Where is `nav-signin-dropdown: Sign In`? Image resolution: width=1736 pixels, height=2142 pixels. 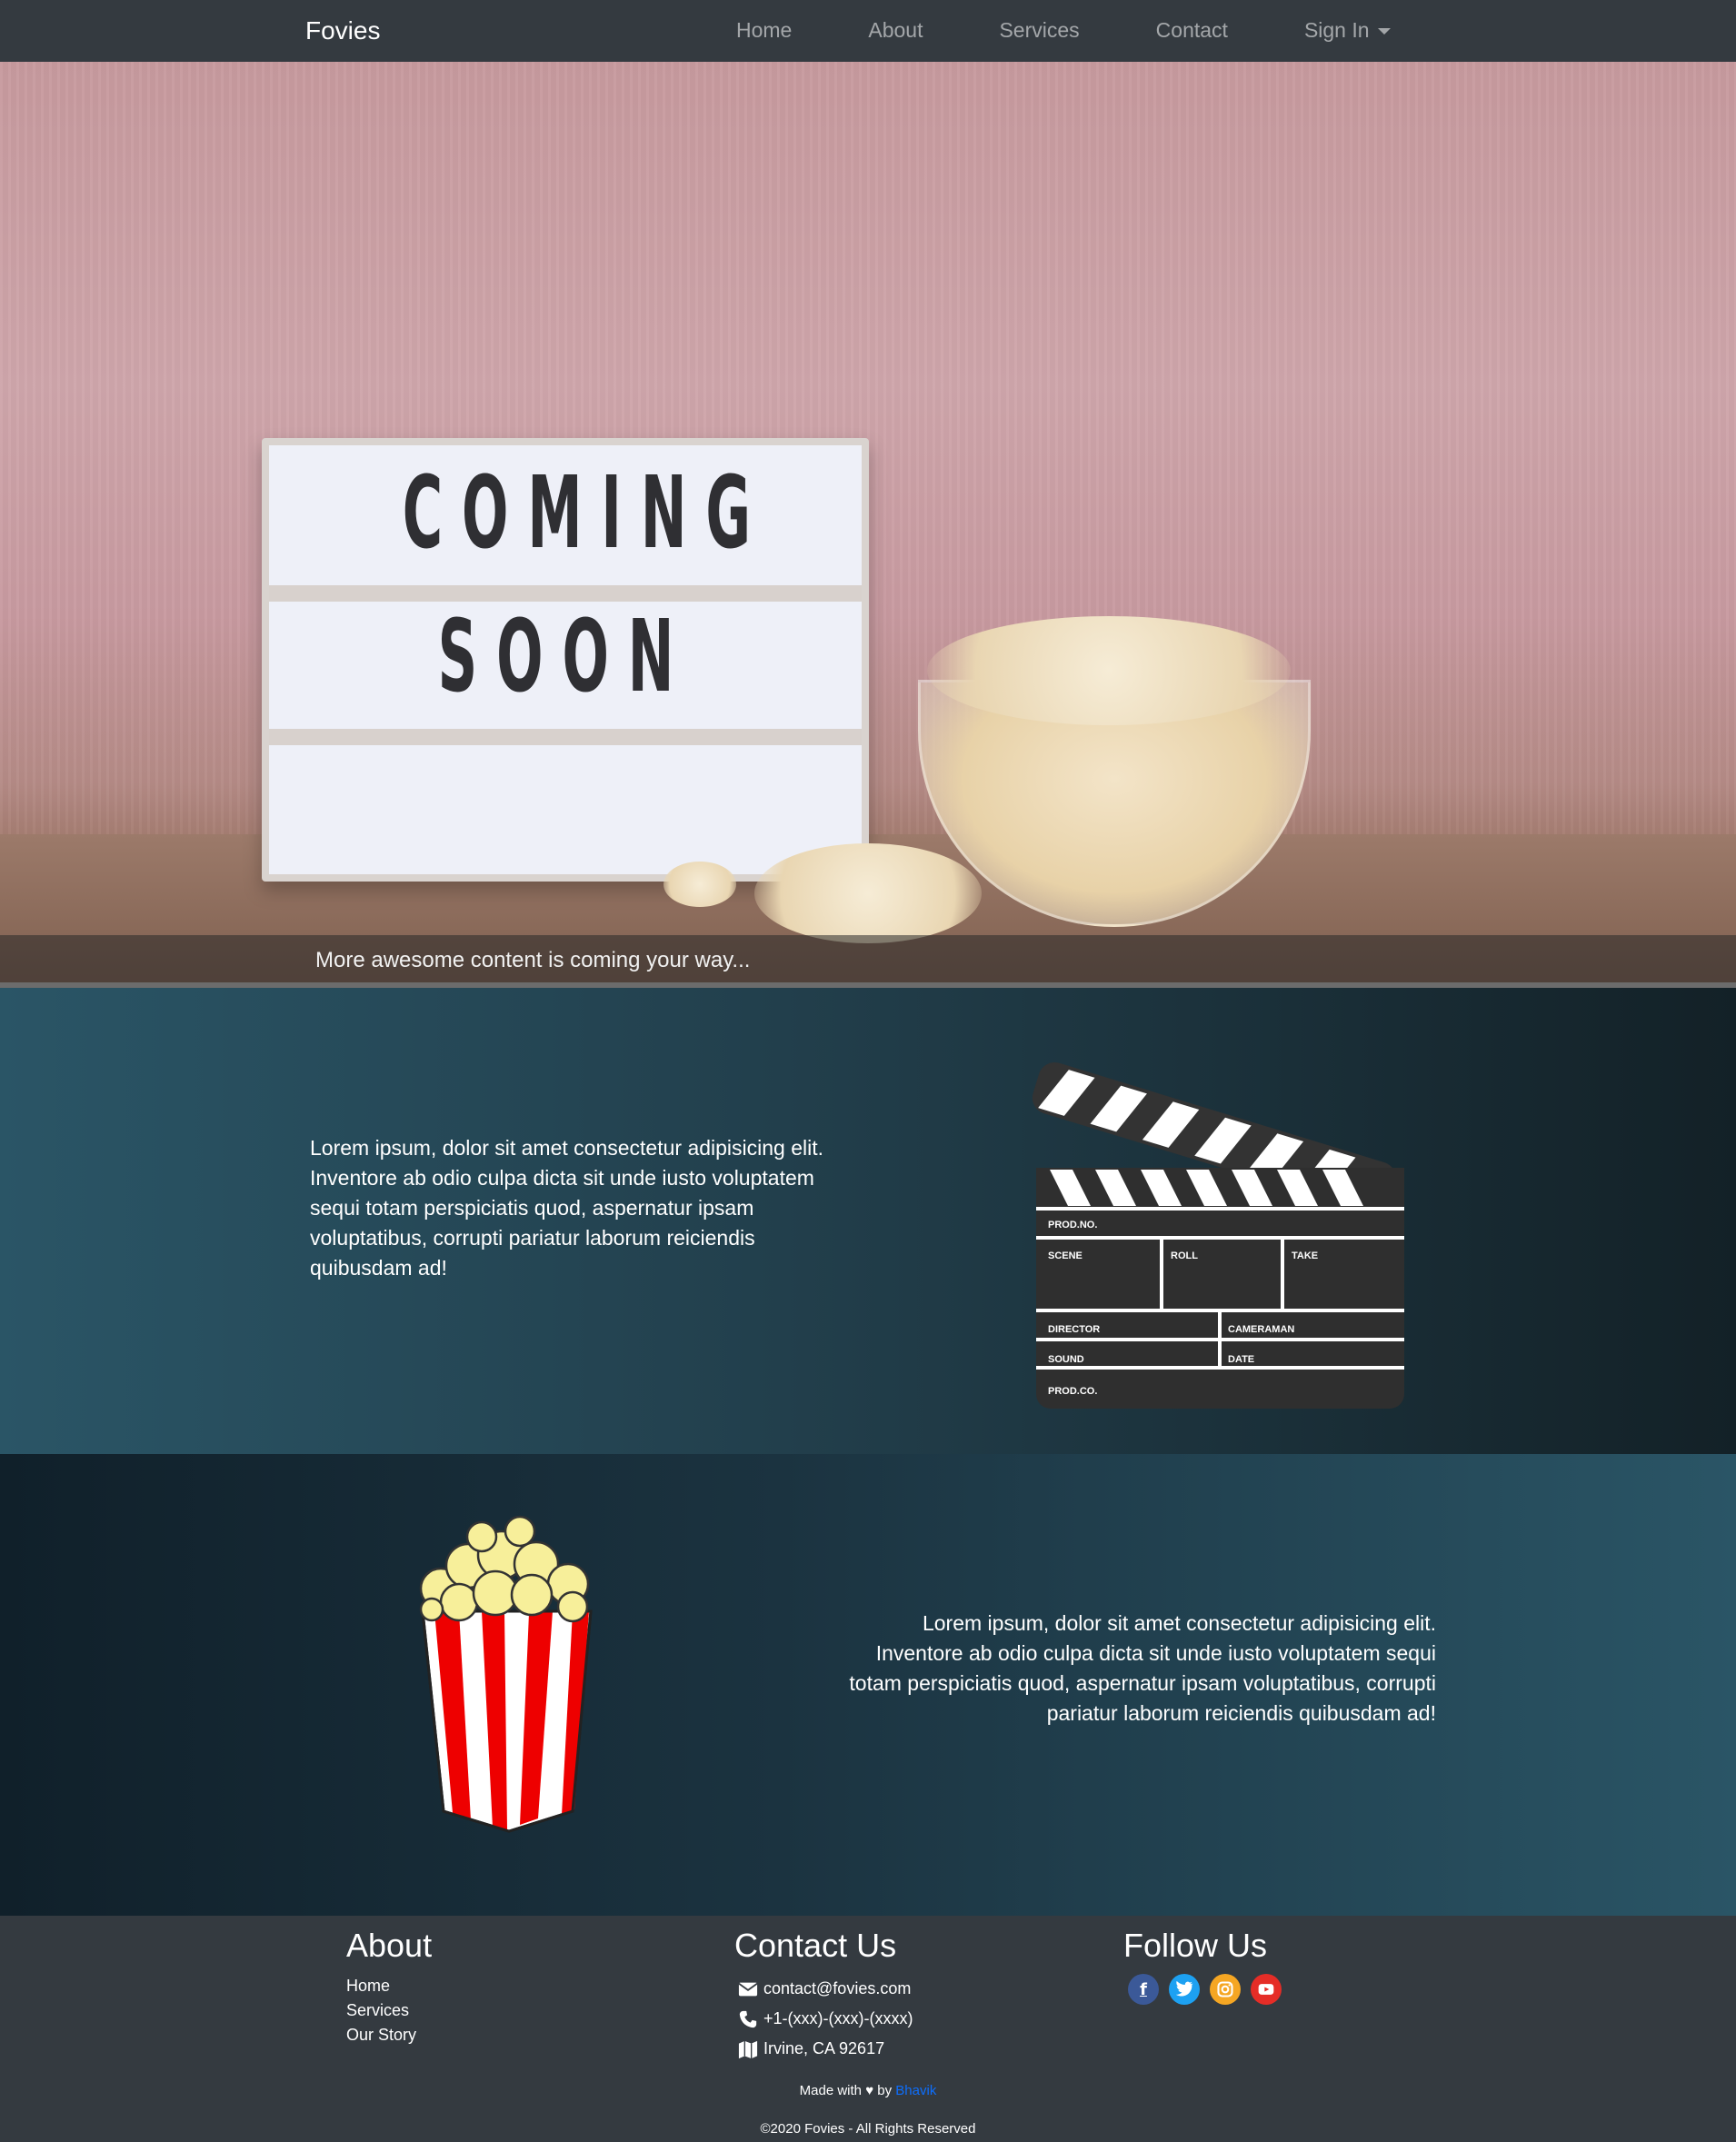
nav-signin-dropdown: Sign In is located at coordinates (1347, 30).